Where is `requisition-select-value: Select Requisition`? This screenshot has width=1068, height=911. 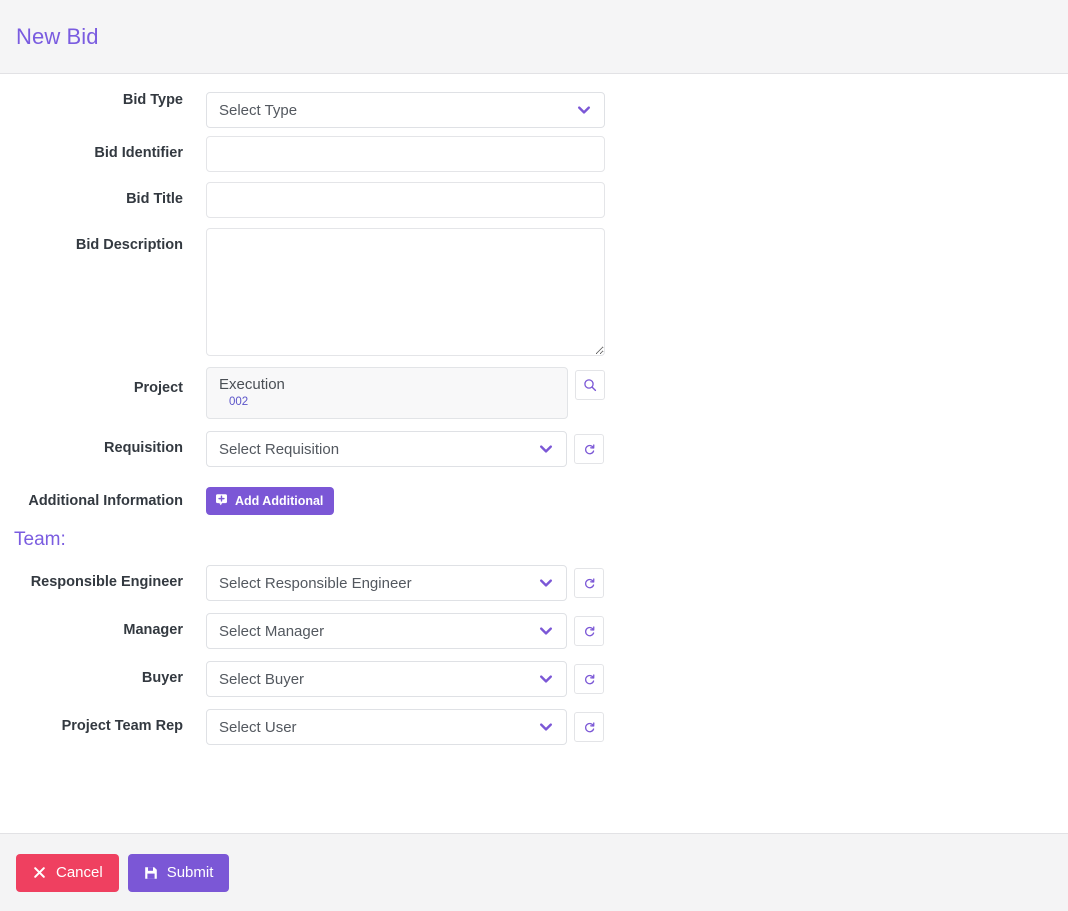 requisition-select-value: Select Requisition is located at coordinates (279, 449).